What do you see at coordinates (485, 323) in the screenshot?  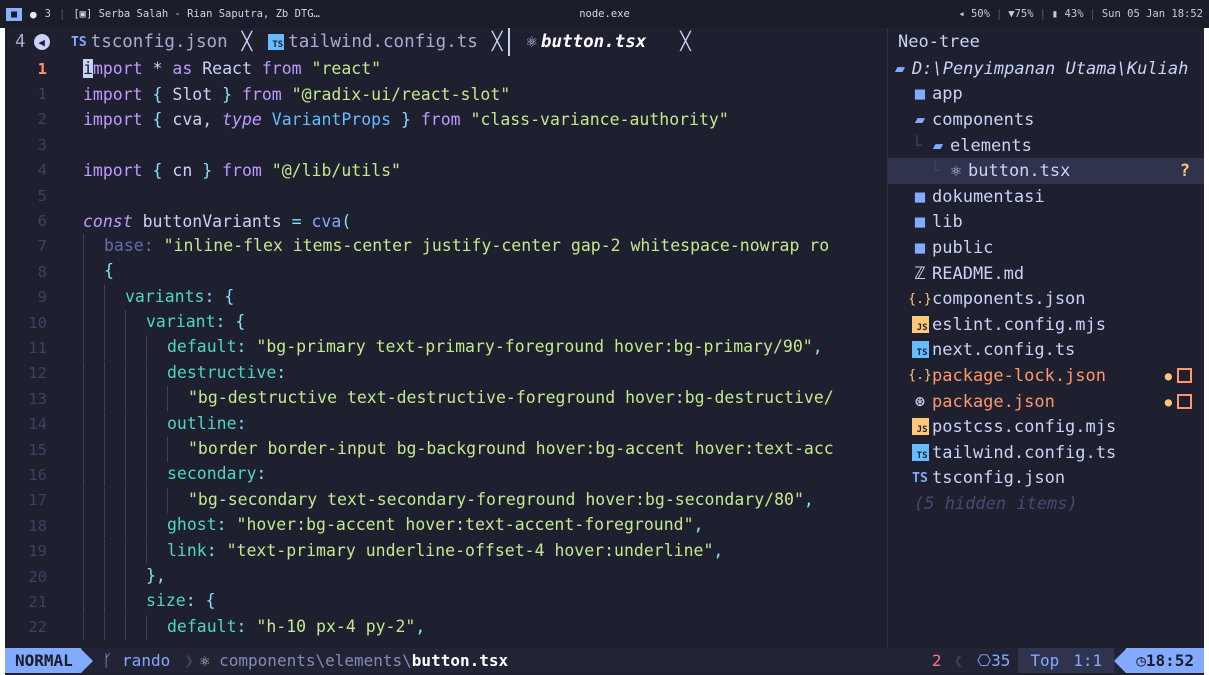 I see `code-text: variant: {` at bounding box center [485, 323].